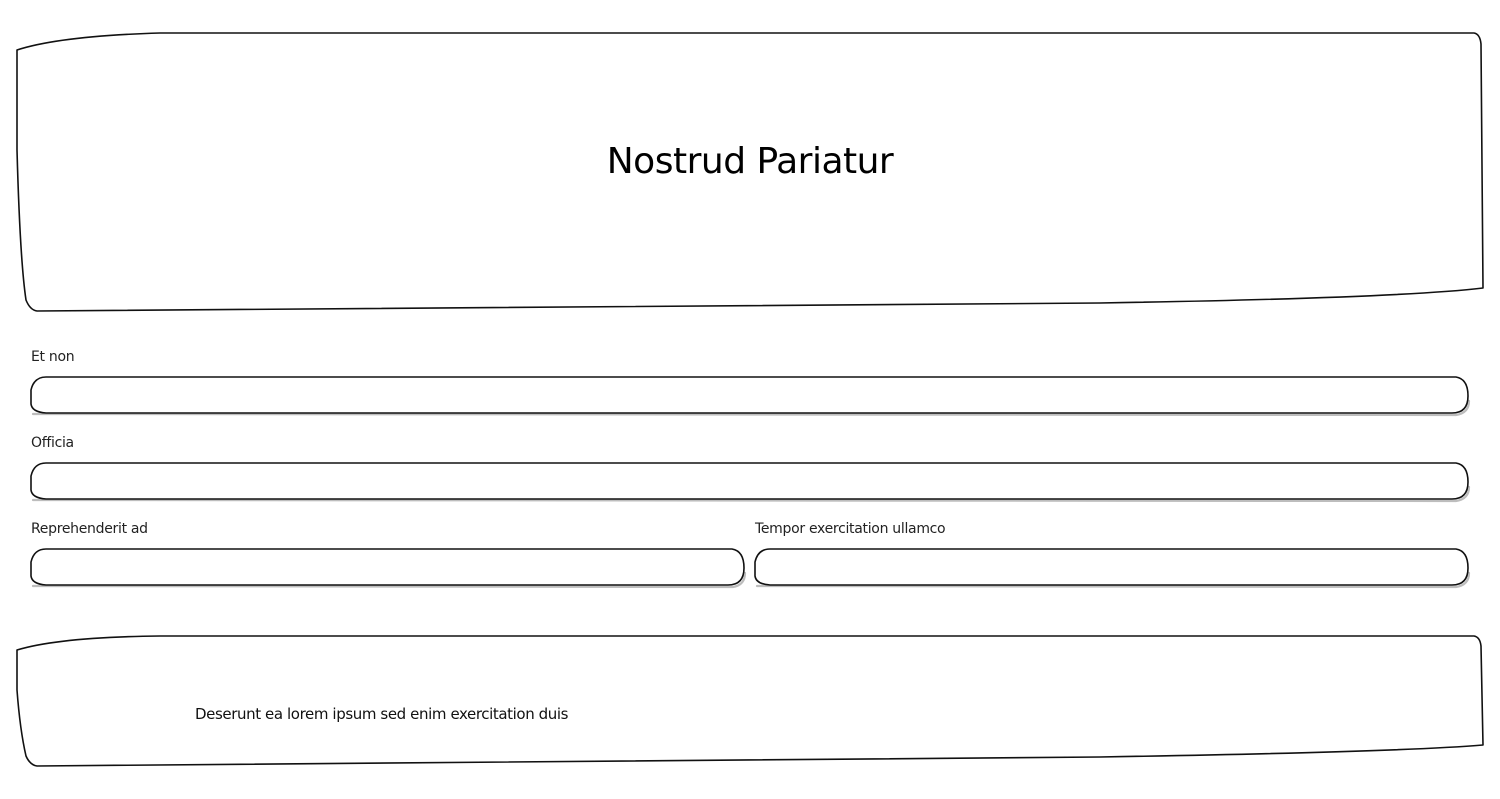 This screenshot has height=799, width=1500. What do you see at coordinates (750, 161) in the screenshot?
I see `page-title: Nostrud Pariatur` at bounding box center [750, 161].